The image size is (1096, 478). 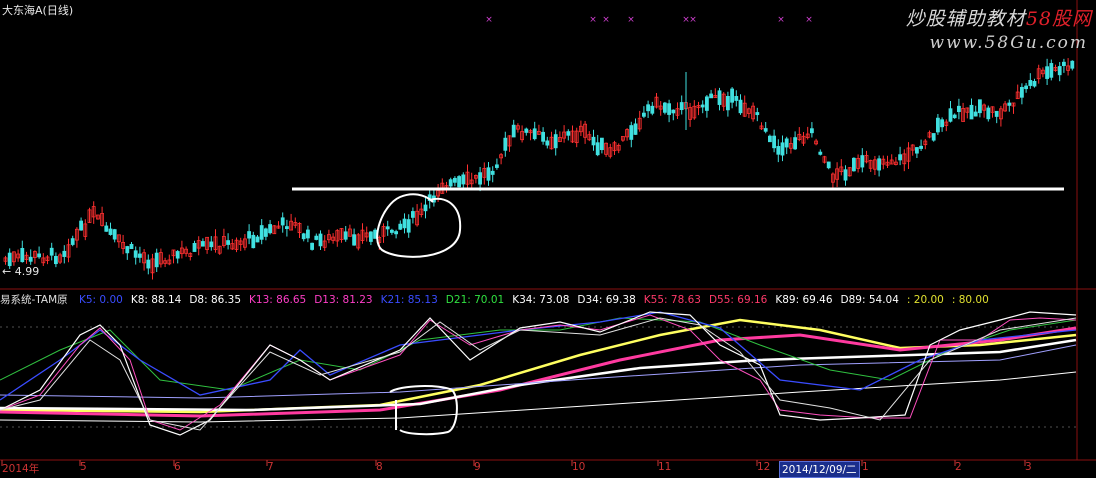 I want to click on watermark-url: www.58Gu.com, so click(x=1008, y=43).